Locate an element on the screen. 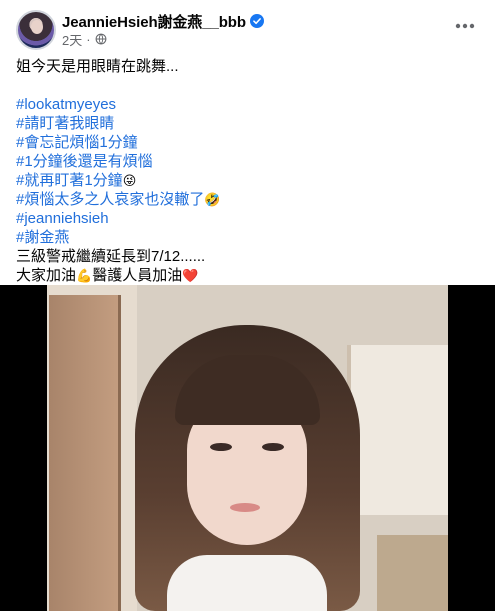 This screenshot has height=611, width=495. person-shirt is located at coordinates (247, 583).